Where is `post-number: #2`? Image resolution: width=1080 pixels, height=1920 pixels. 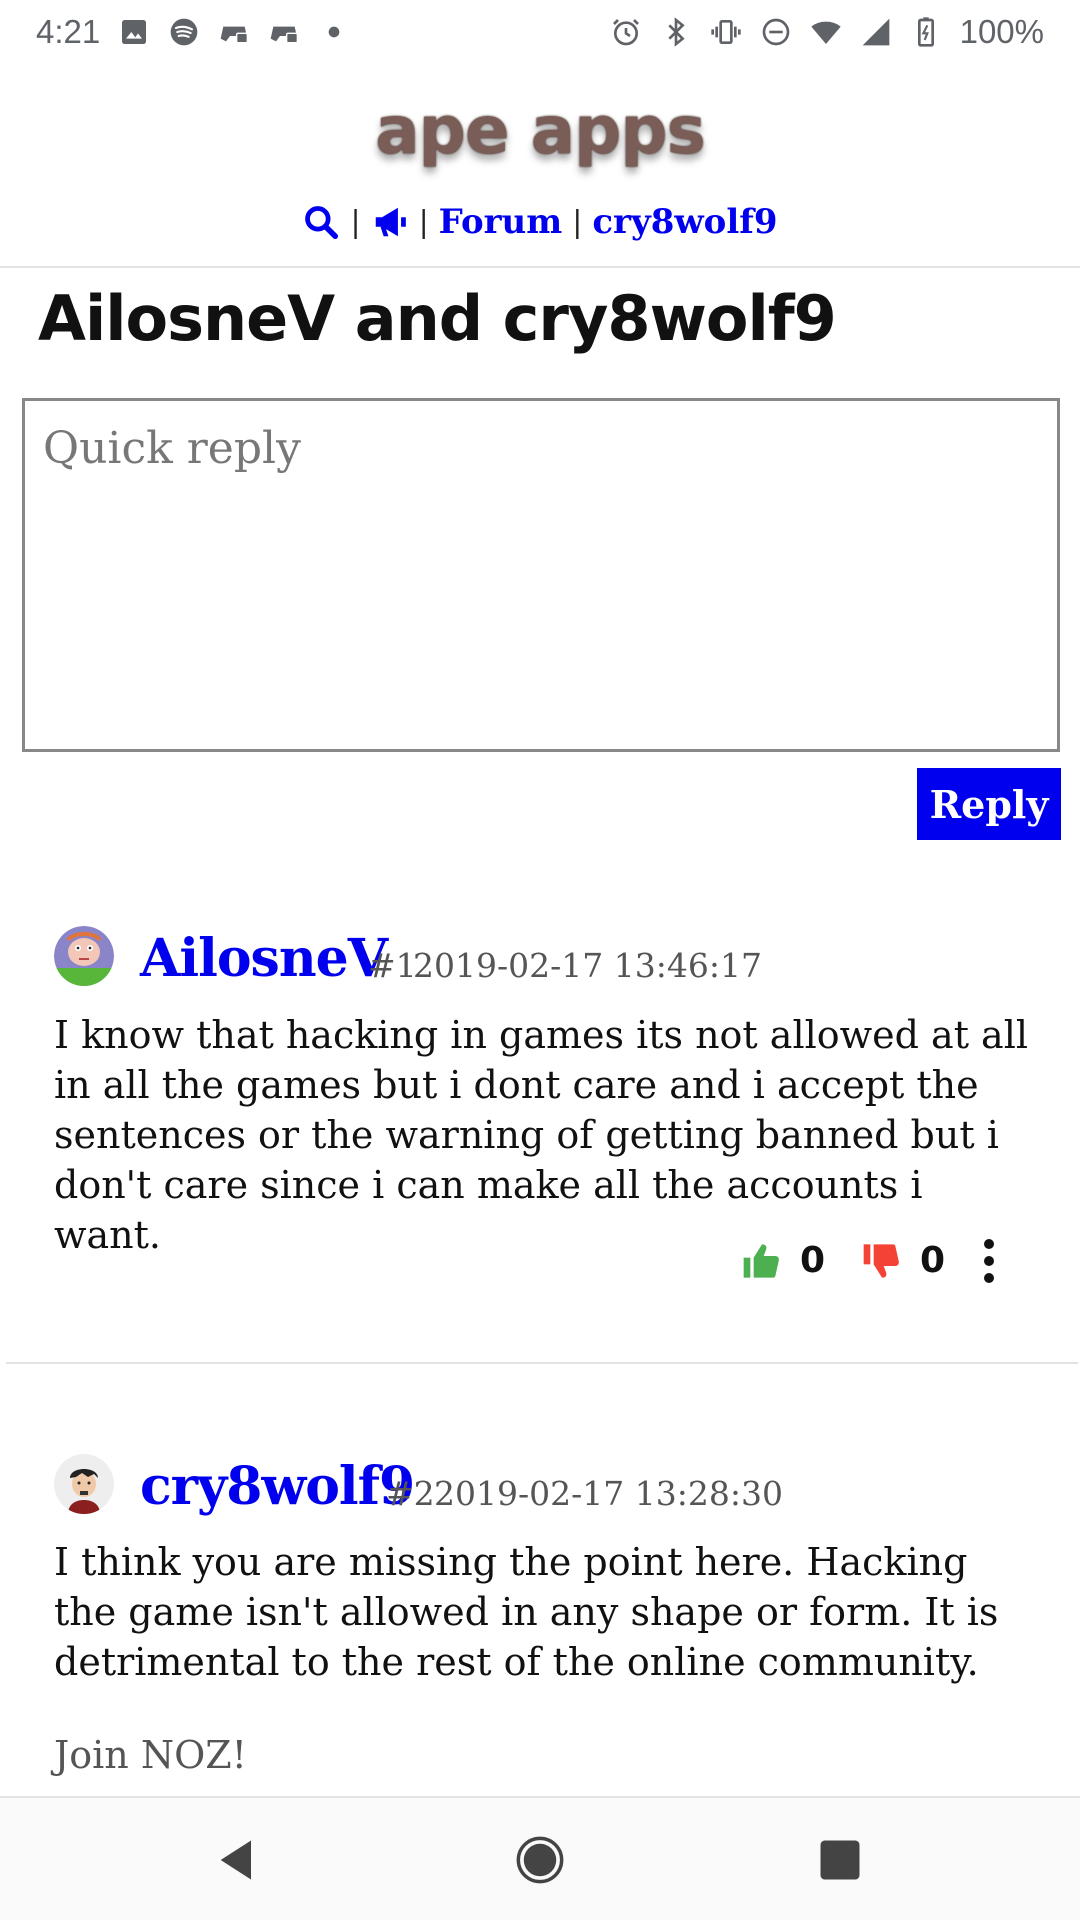 post-number: #2 is located at coordinates (410, 1493).